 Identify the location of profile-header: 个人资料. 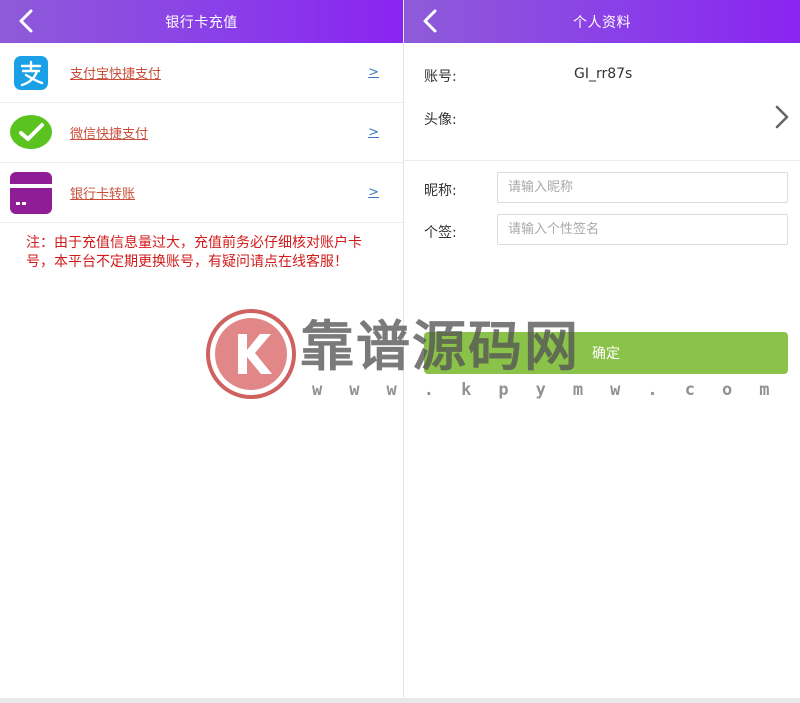
(602, 21).